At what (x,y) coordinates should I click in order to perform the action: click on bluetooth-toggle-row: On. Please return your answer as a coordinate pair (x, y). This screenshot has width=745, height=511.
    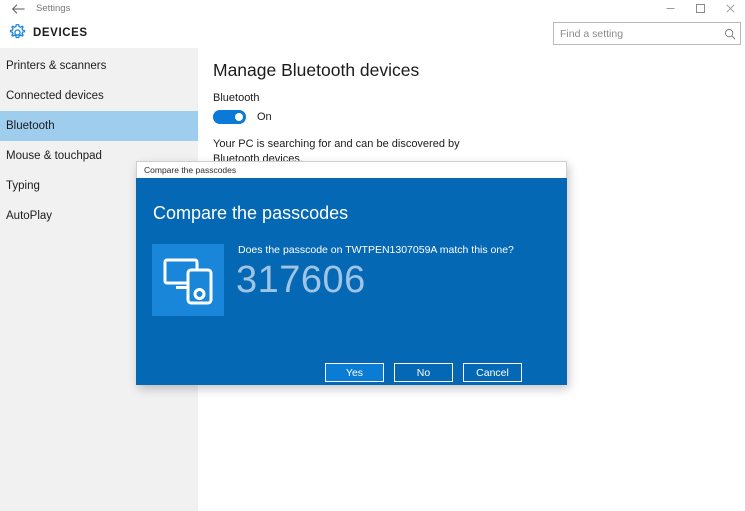
    Looking at the image, I should click on (242, 117).